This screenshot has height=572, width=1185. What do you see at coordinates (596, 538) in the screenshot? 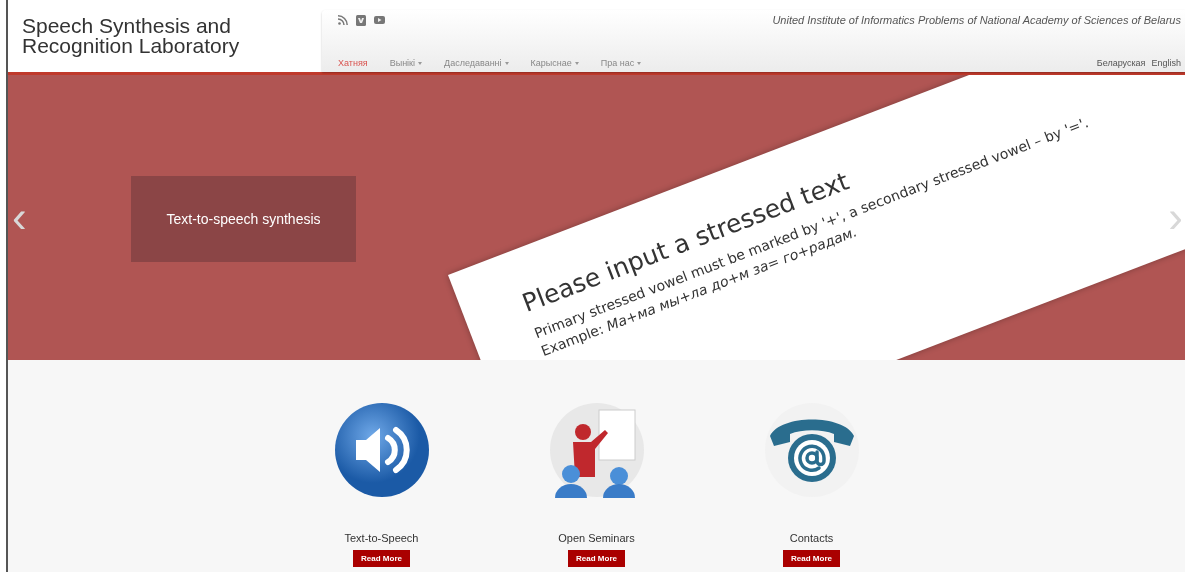
I see `feature-title: Open Seminars` at bounding box center [596, 538].